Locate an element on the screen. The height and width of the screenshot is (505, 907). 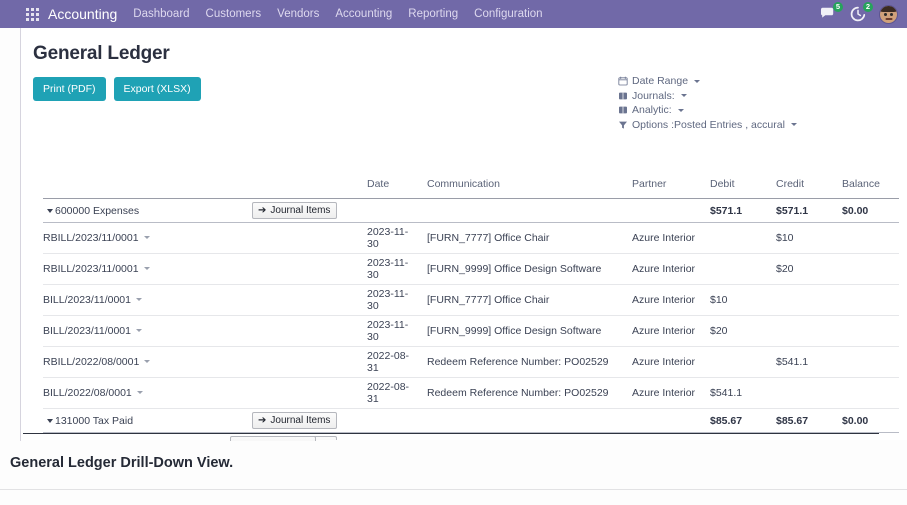
activities-badge: 2 is located at coordinates (868, 7).